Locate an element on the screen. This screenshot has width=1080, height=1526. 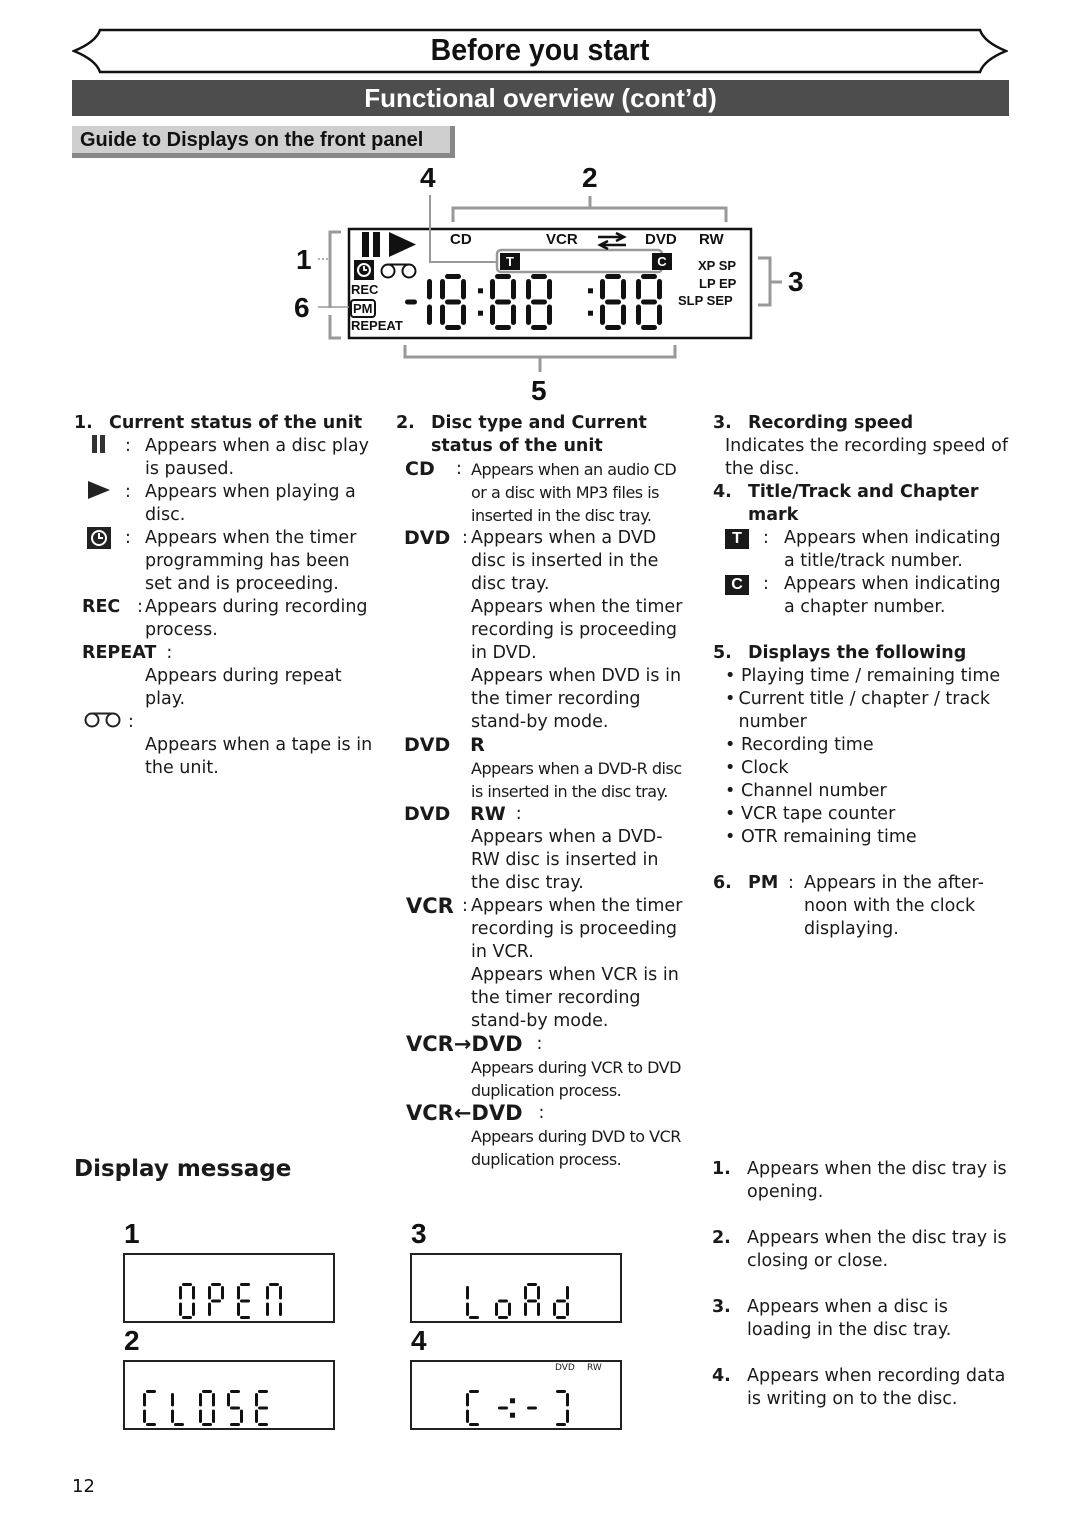
main-digit-8-seg-f is located at coordinates (638, 289).